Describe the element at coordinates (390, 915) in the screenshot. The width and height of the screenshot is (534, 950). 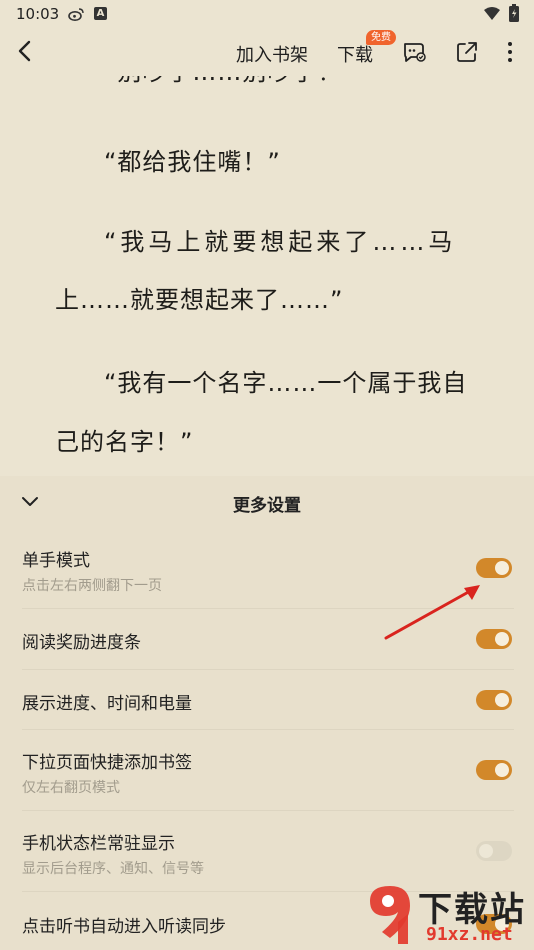
I see `watermark-logo-icon` at that location.